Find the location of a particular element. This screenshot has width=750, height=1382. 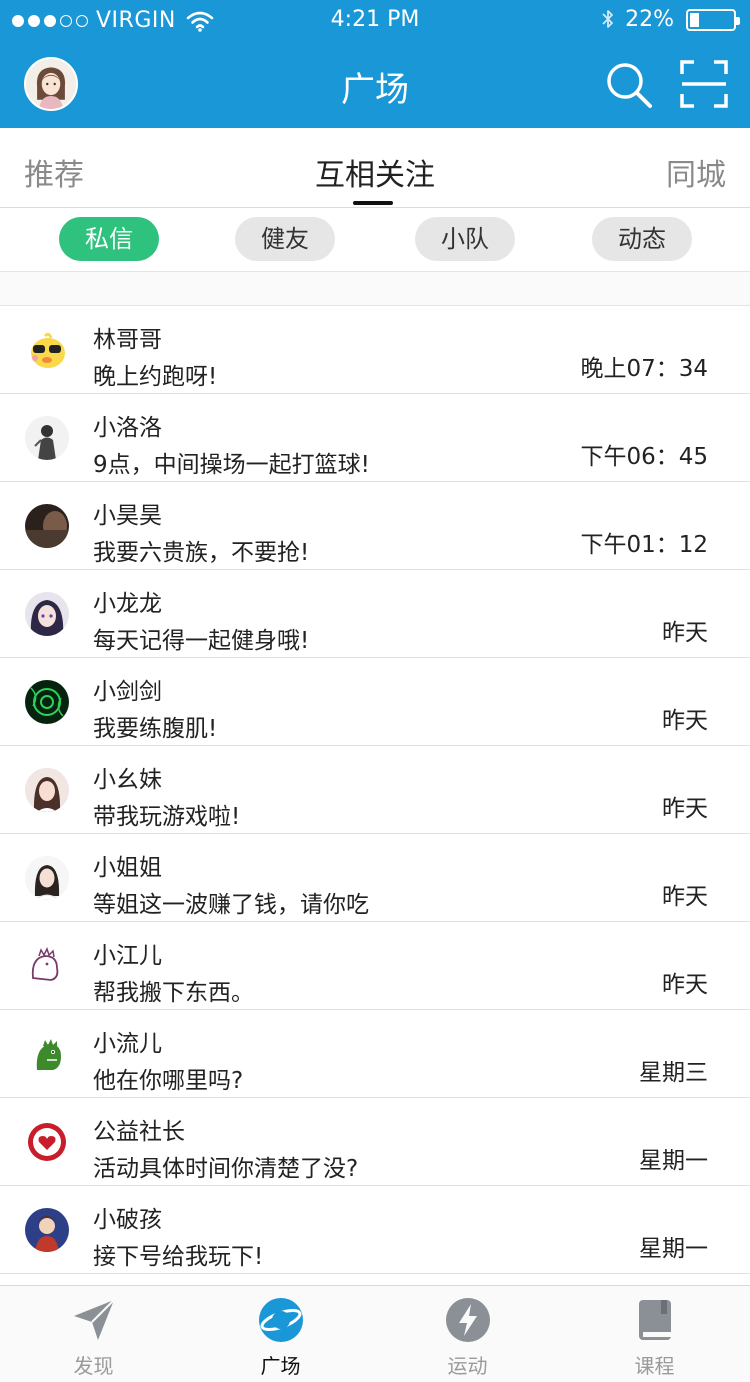

battery-percent: 22% is located at coordinates (649, 19).